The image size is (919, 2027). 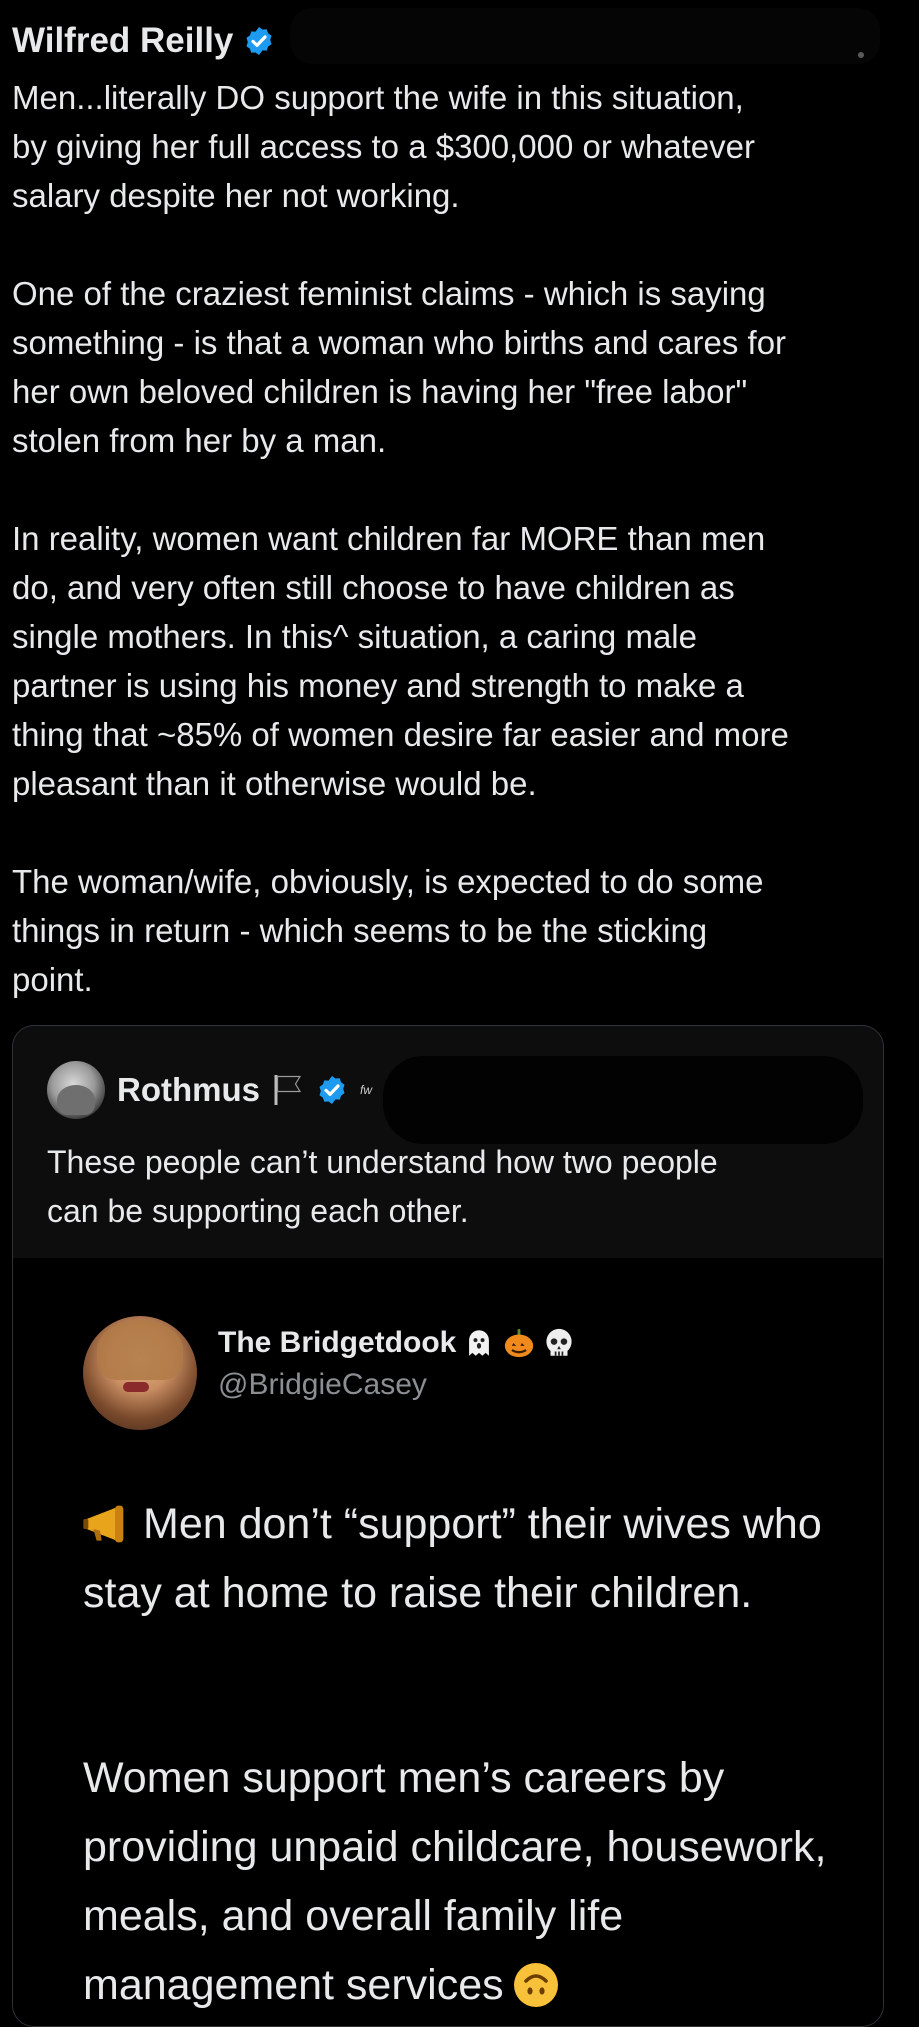 What do you see at coordinates (322, 1384) in the screenshot?
I see `embedded-handle: @BridgieCasey` at bounding box center [322, 1384].